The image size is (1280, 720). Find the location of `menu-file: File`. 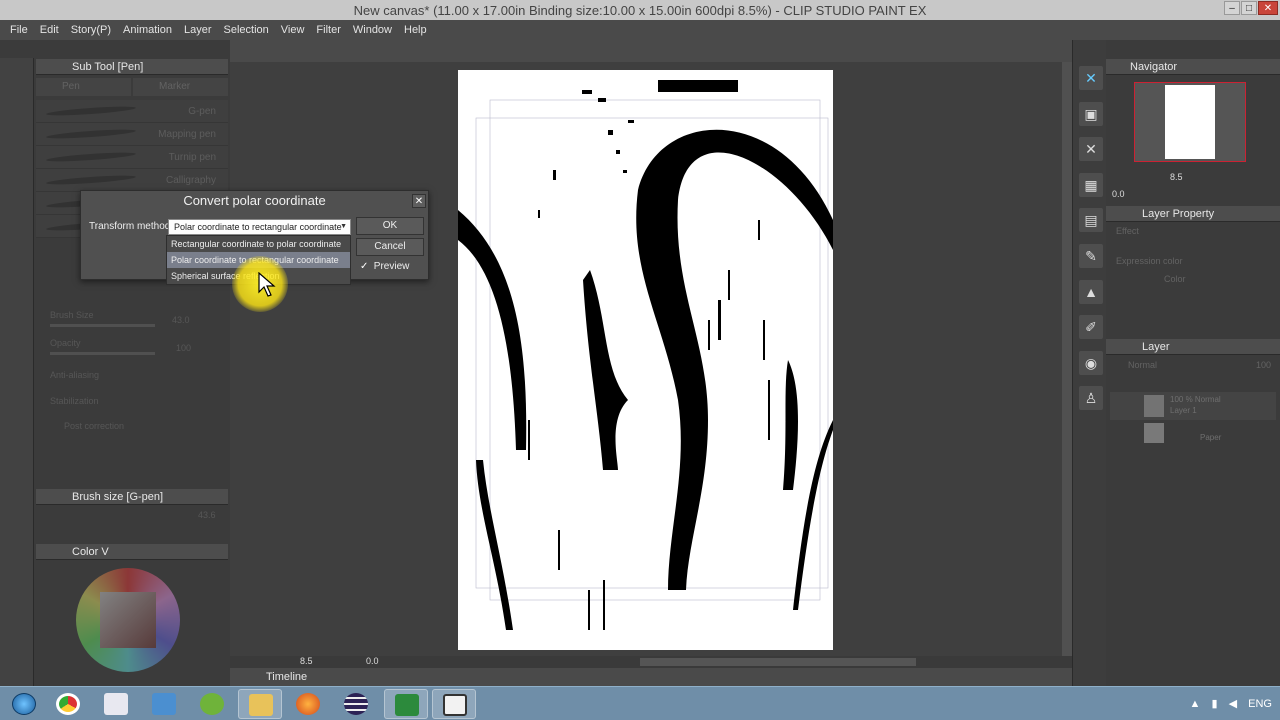

menu-file: File is located at coordinates (19, 30).